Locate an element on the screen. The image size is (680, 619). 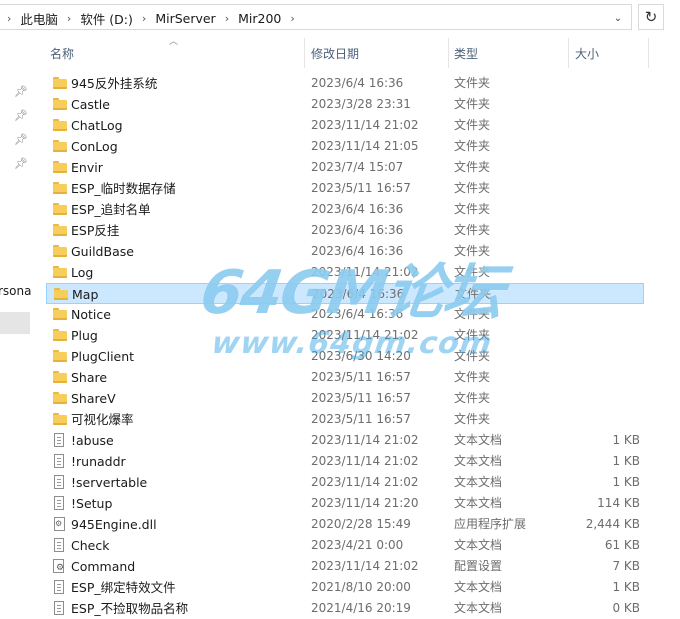
file-row: !servertable 2023/11/14 21:02 文本文档 1 KB is located at coordinates (345, 482).